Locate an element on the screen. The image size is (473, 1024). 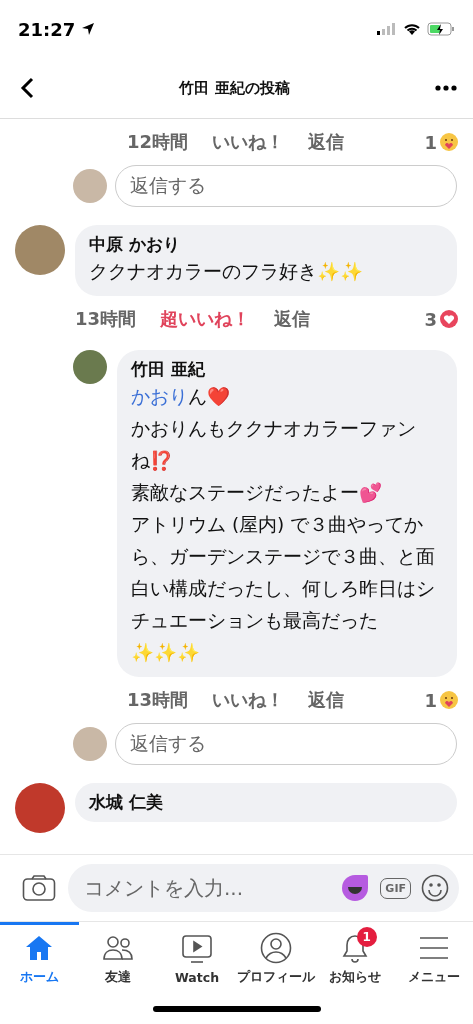
nav-tab: Watch is located at coordinates (197, 958).